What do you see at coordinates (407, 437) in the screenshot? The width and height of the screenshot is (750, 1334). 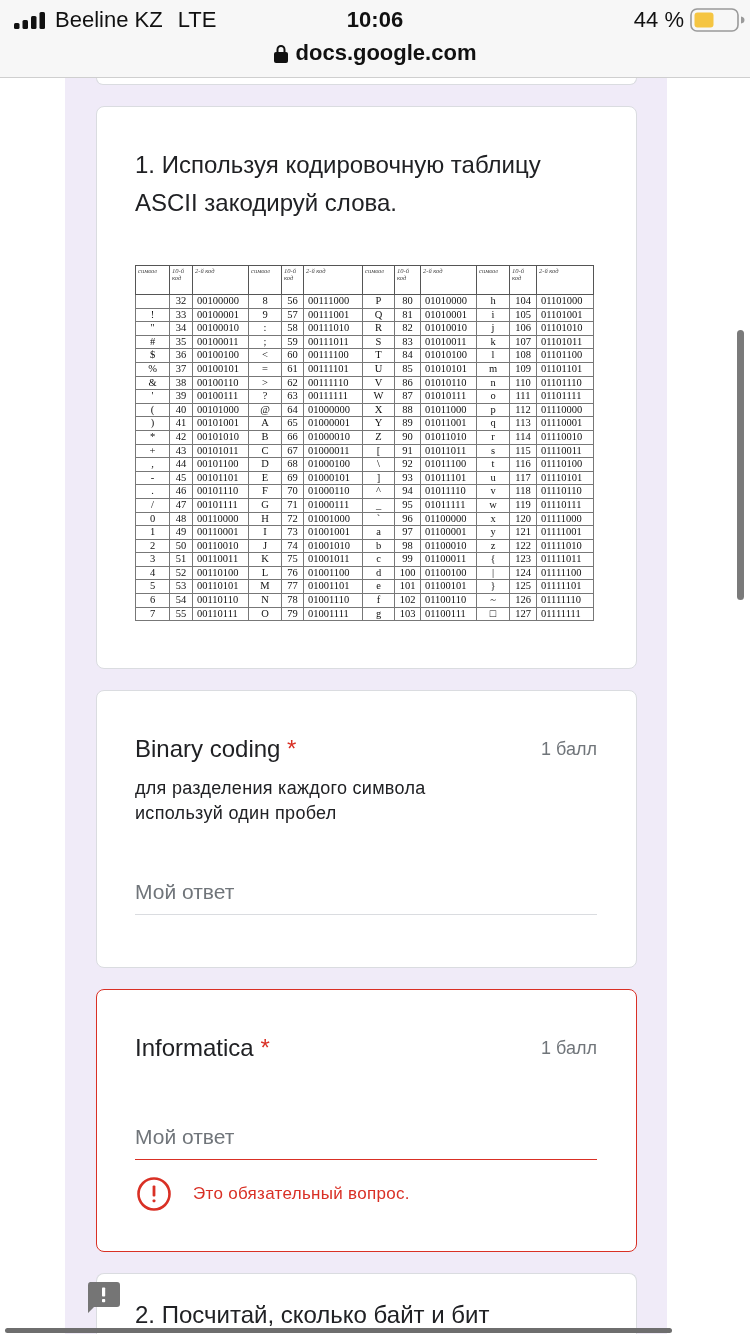 I see `table-cell: 90` at bounding box center [407, 437].